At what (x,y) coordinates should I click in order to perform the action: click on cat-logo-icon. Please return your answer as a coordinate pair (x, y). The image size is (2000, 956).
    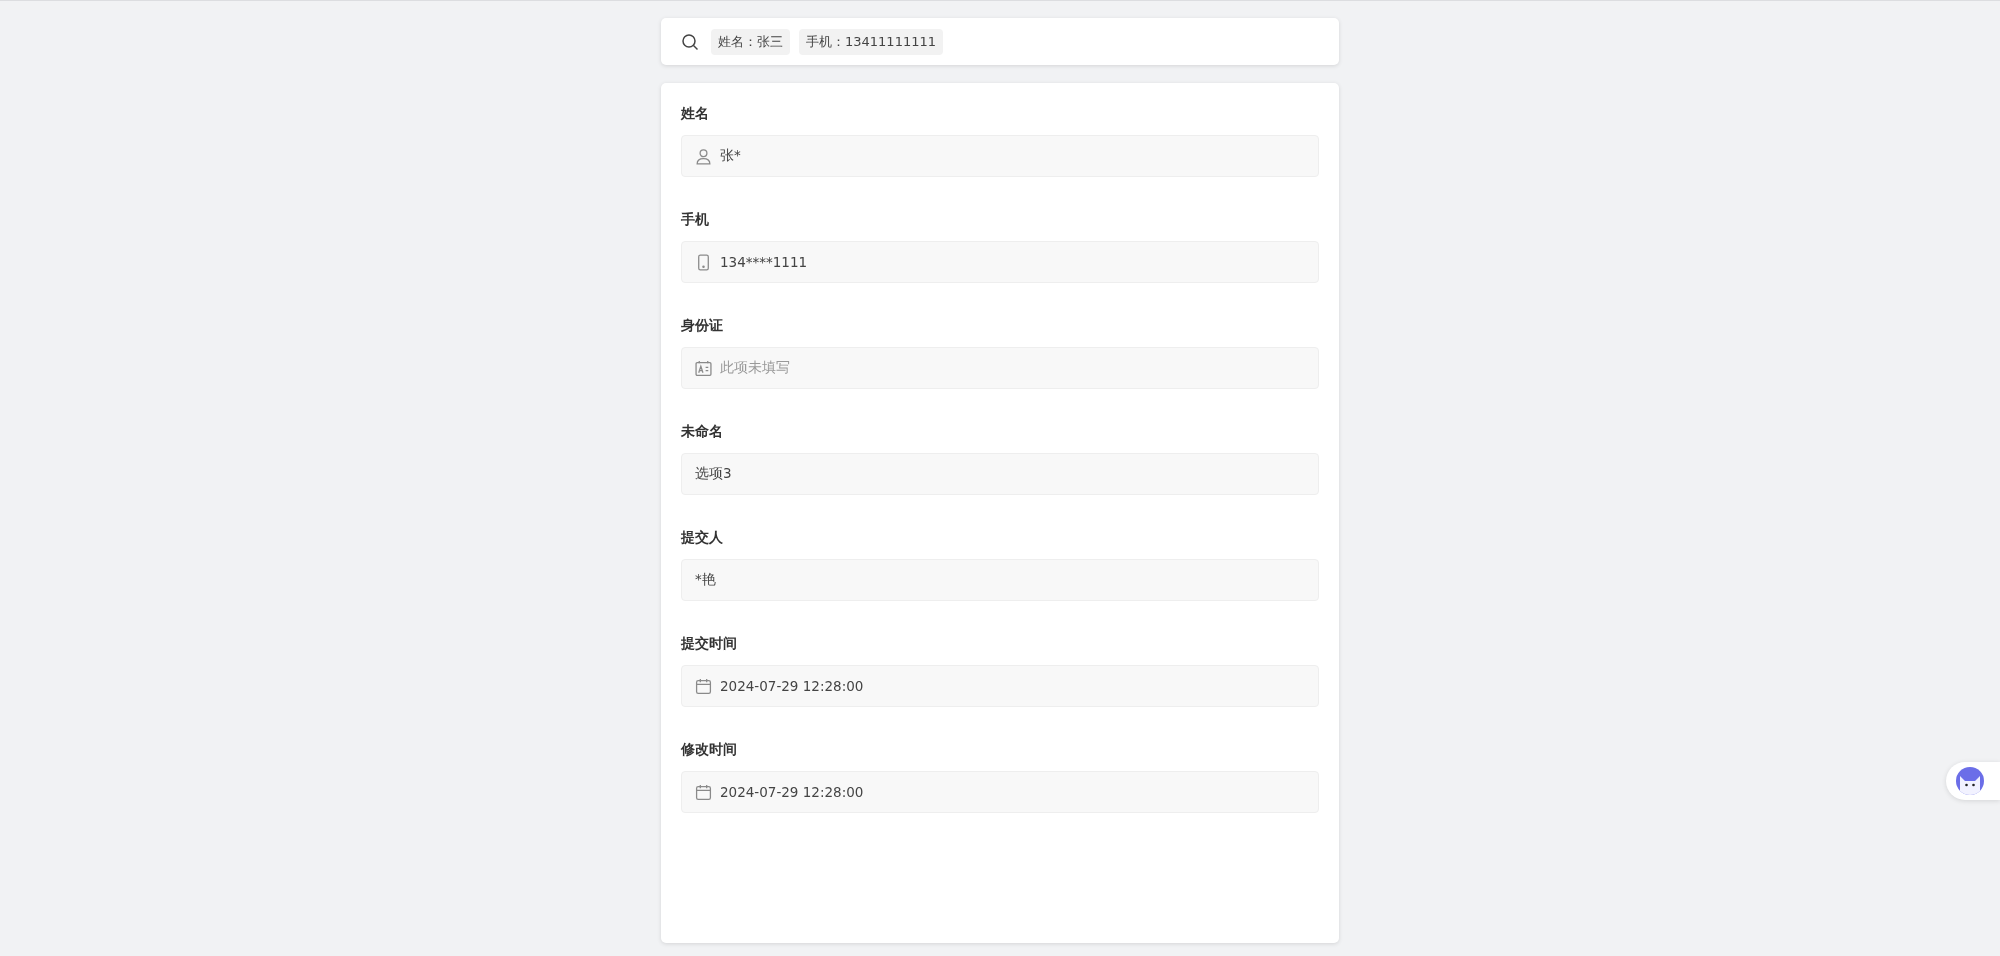
    Looking at the image, I should click on (1970, 781).